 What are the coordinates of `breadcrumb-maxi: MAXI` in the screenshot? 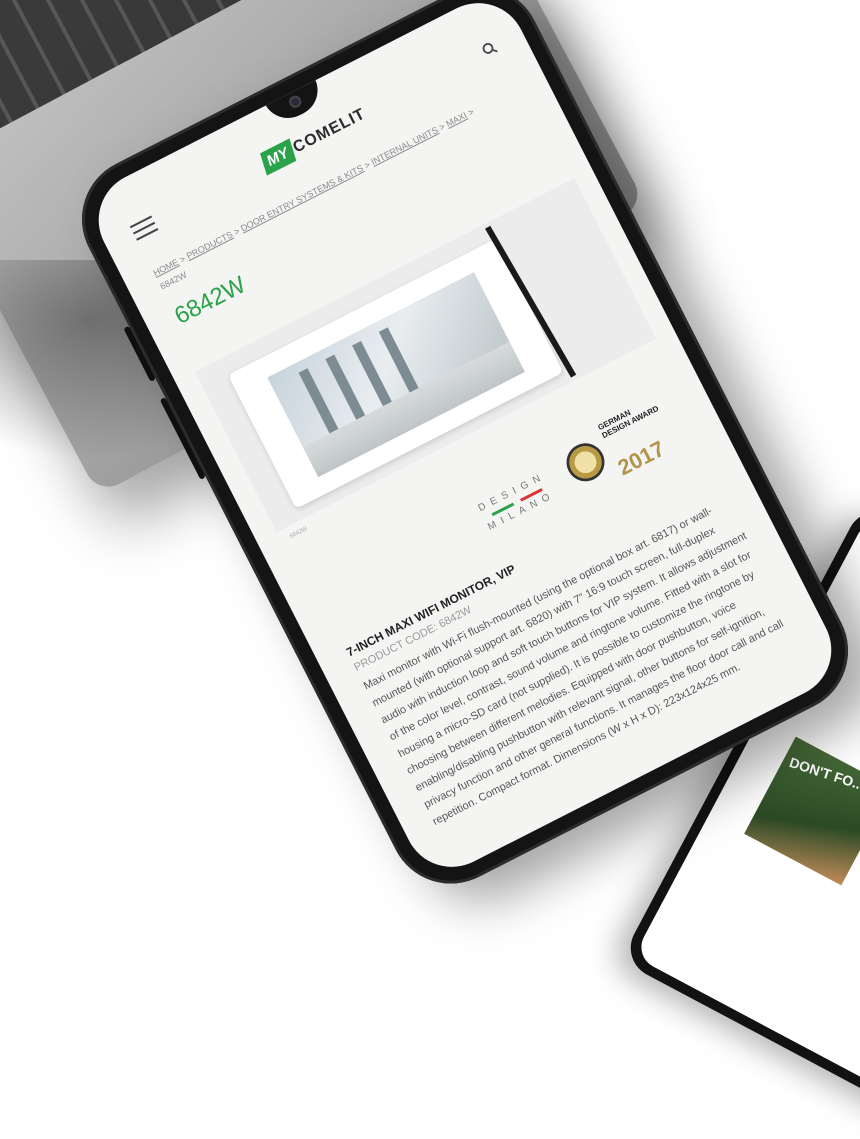 It's located at (456, 119).